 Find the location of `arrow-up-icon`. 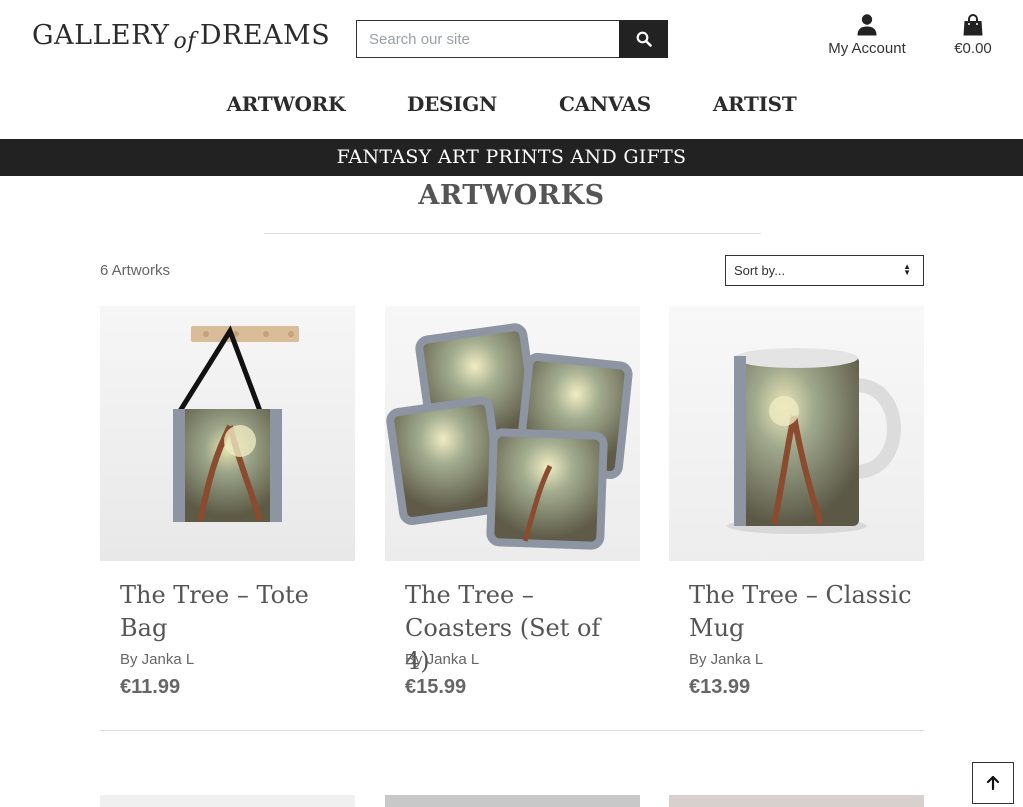

arrow-up-icon is located at coordinates (993, 783).